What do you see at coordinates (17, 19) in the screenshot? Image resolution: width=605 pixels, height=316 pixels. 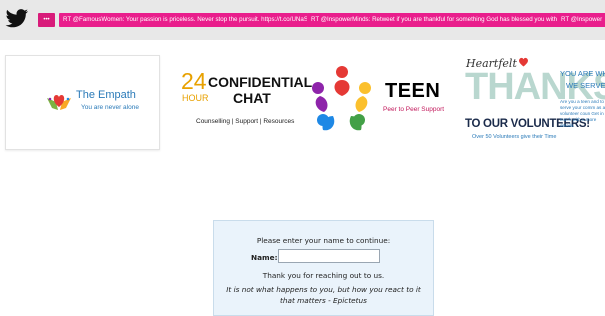 I see `twitter-bird-icon` at bounding box center [17, 19].